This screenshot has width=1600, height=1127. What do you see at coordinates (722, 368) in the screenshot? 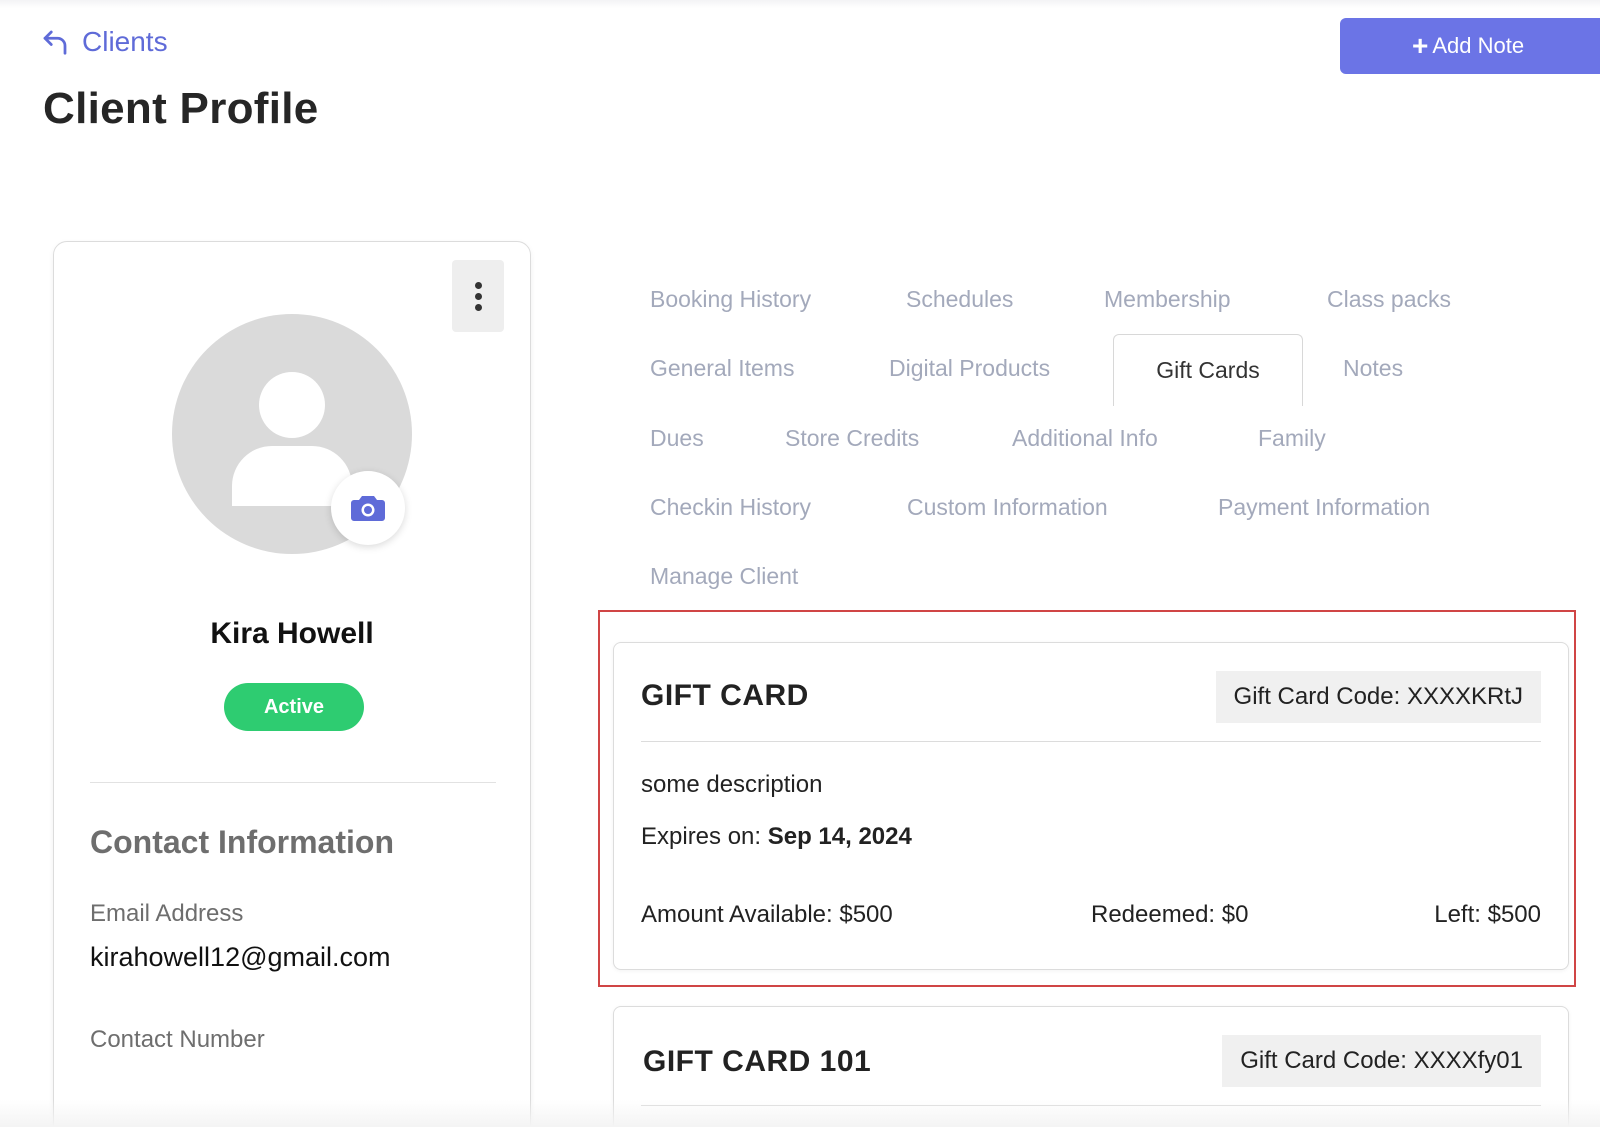
I see `tab-general-items: General Items` at bounding box center [722, 368].